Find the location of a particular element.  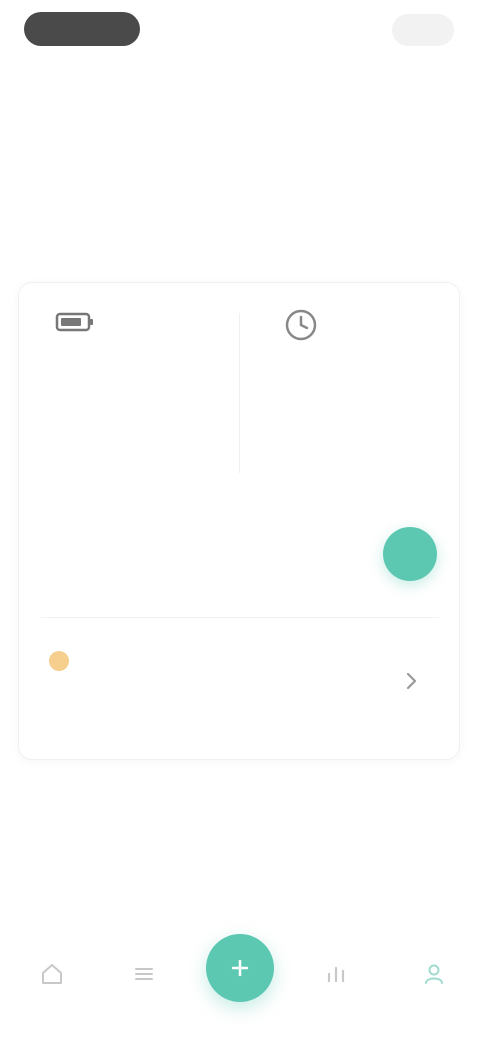

nav-home-button is located at coordinates (52, 974).